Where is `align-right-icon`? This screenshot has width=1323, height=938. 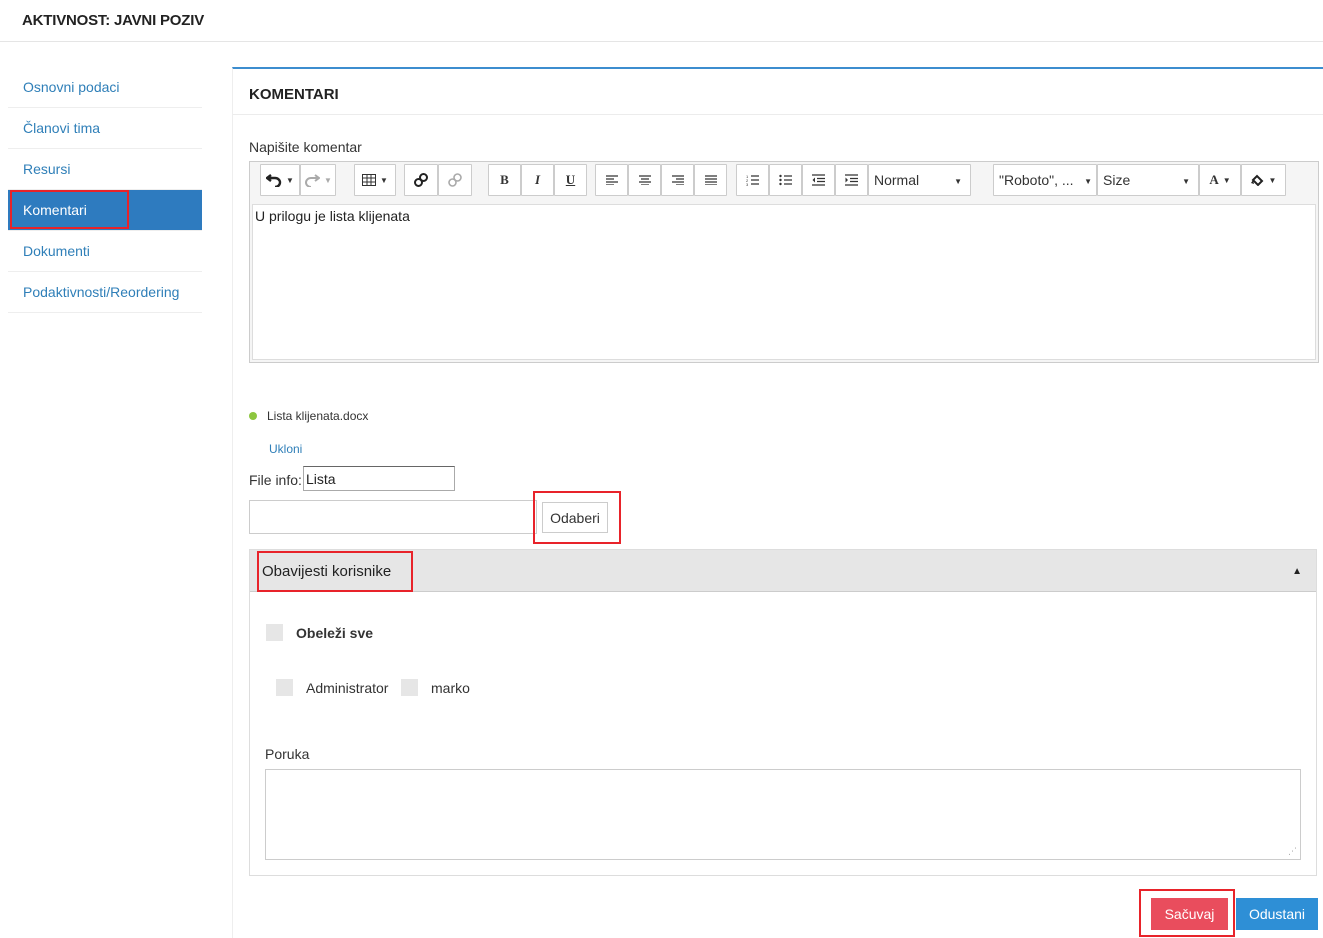
align-right-icon is located at coordinates (677, 180).